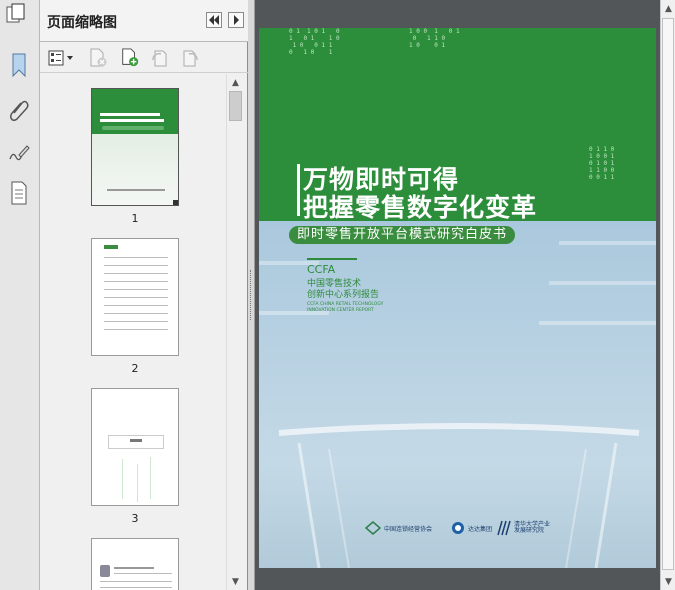  Describe the element at coordinates (408, 529) in the screenshot. I see `ccfa-logo-text: 中国连锁经营协会` at that location.